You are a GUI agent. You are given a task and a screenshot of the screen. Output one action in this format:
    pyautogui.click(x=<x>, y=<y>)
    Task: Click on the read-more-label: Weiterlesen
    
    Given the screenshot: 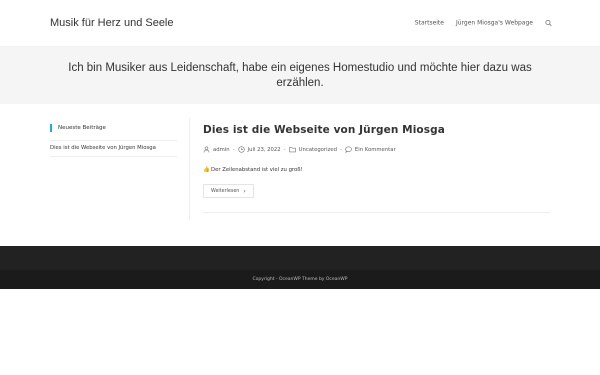 What is the action you would take?
    pyautogui.click(x=225, y=191)
    